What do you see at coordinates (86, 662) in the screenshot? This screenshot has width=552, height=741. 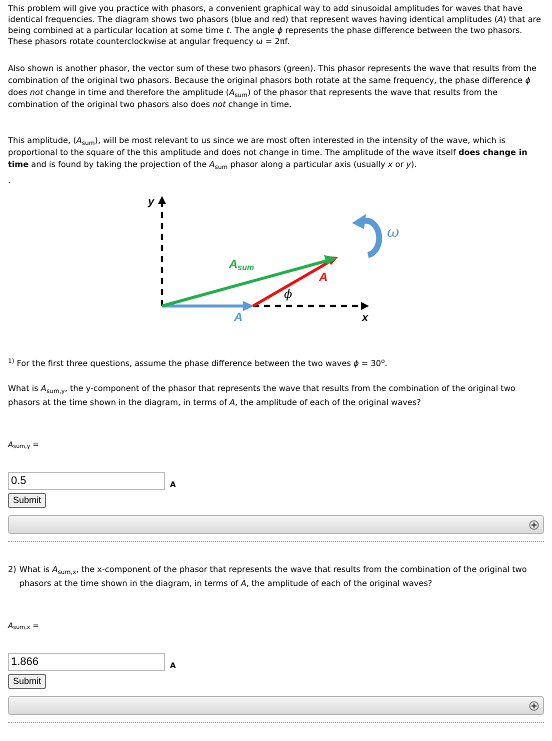 I see `answer-field: 1.866` at bounding box center [86, 662].